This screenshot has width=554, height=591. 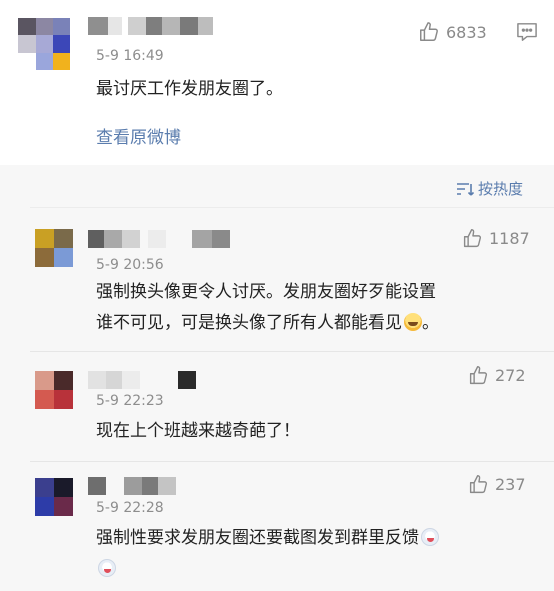 What do you see at coordinates (510, 375) in the screenshot?
I see `like-count: 272` at bounding box center [510, 375].